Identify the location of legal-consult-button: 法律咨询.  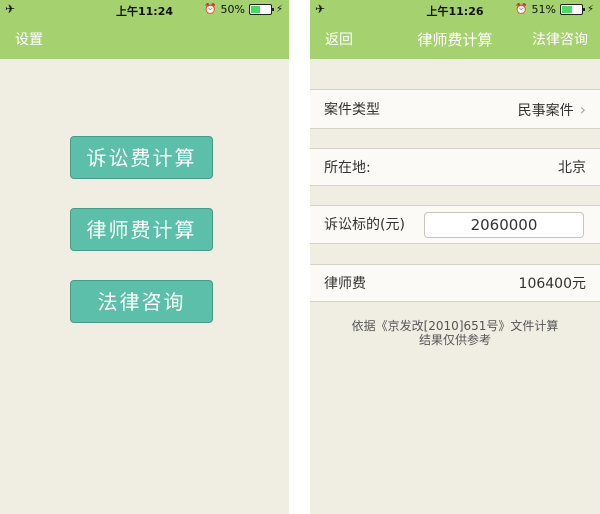
(141, 301).